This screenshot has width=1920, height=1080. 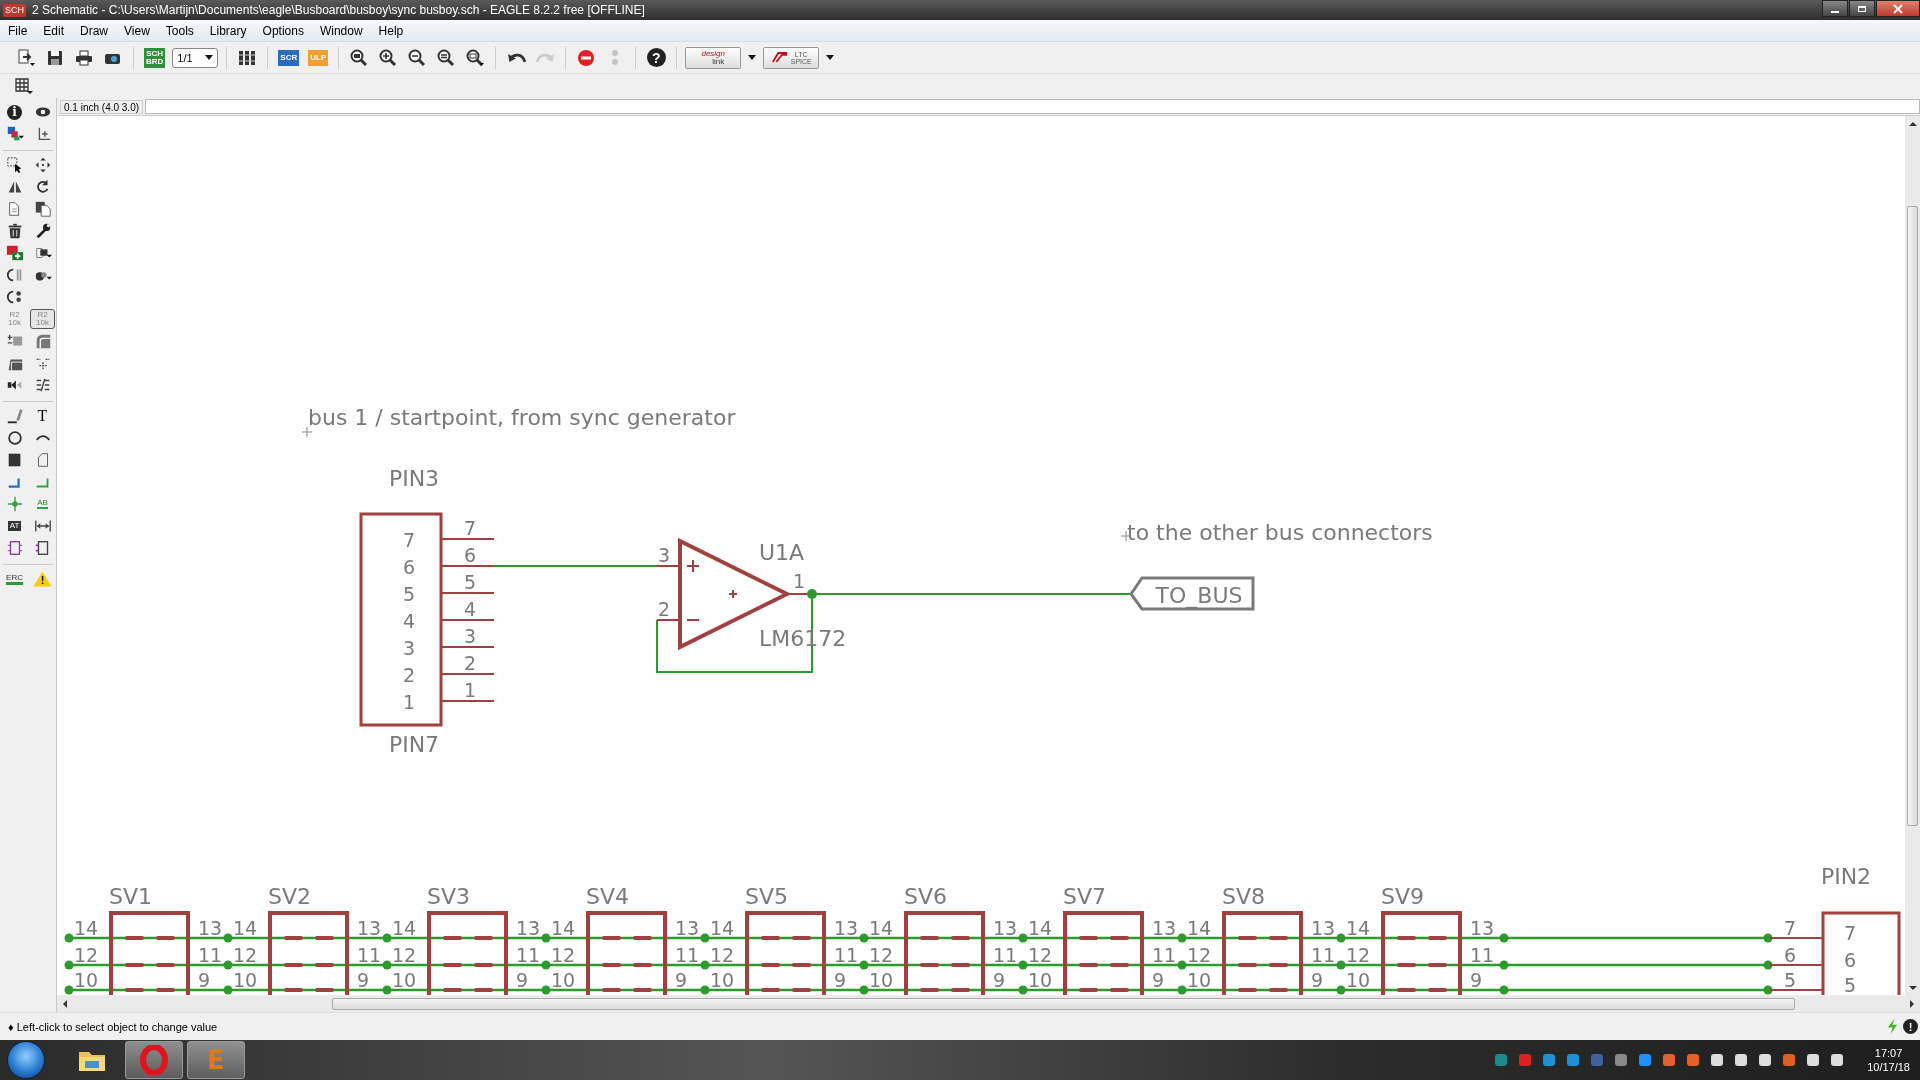 What do you see at coordinates (615, 57) in the screenshot?
I see `go-icon` at bounding box center [615, 57].